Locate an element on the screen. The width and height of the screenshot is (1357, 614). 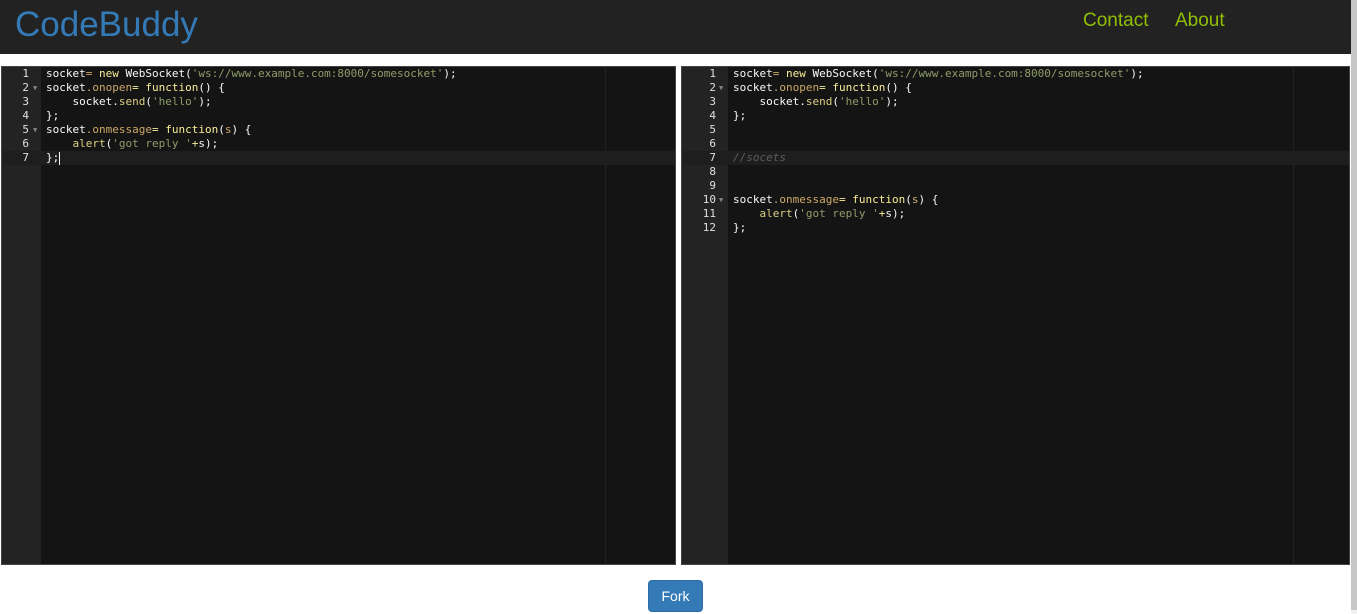
code-line: 7 //socets is located at coordinates (1015, 158).